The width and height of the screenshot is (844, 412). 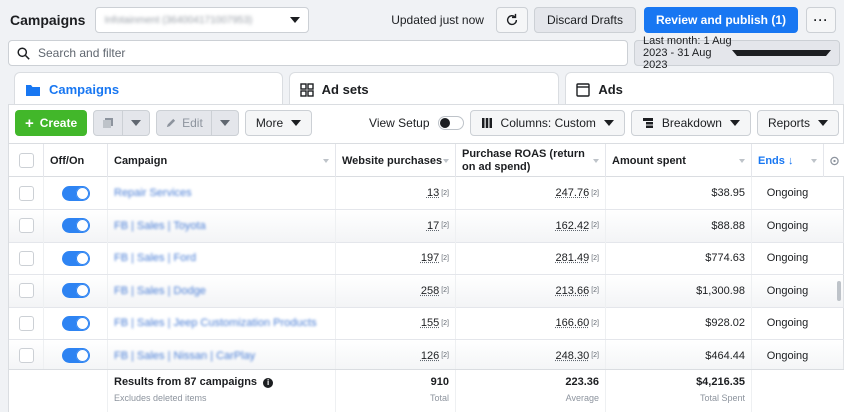 I want to click on copy-icon, so click(x=108, y=123).